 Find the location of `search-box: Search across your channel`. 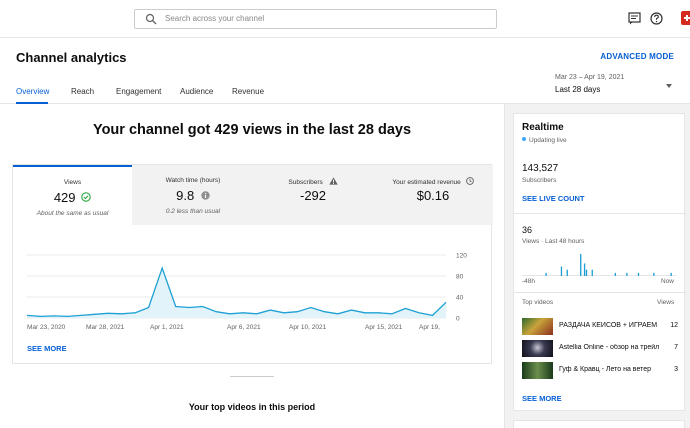

search-box: Search across your channel is located at coordinates (315, 19).